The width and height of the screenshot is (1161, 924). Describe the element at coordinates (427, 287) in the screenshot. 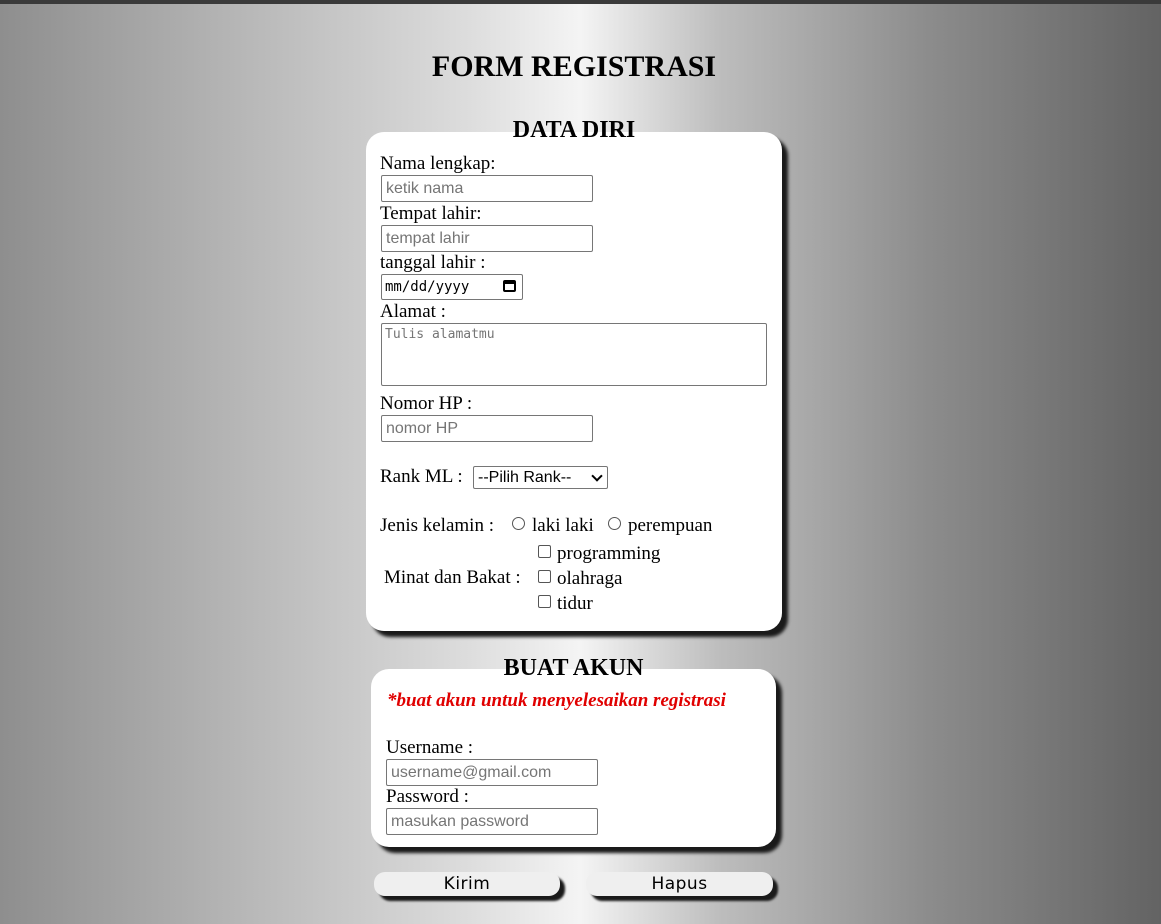

I see `tanggal-lahir-value: mm/dd/yyyy` at that location.